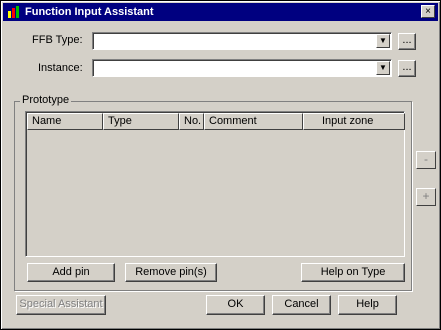  What do you see at coordinates (353, 272) in the screenshot?
I see `help-on-type-button: Help on Type` at bounding box center [353, 272].